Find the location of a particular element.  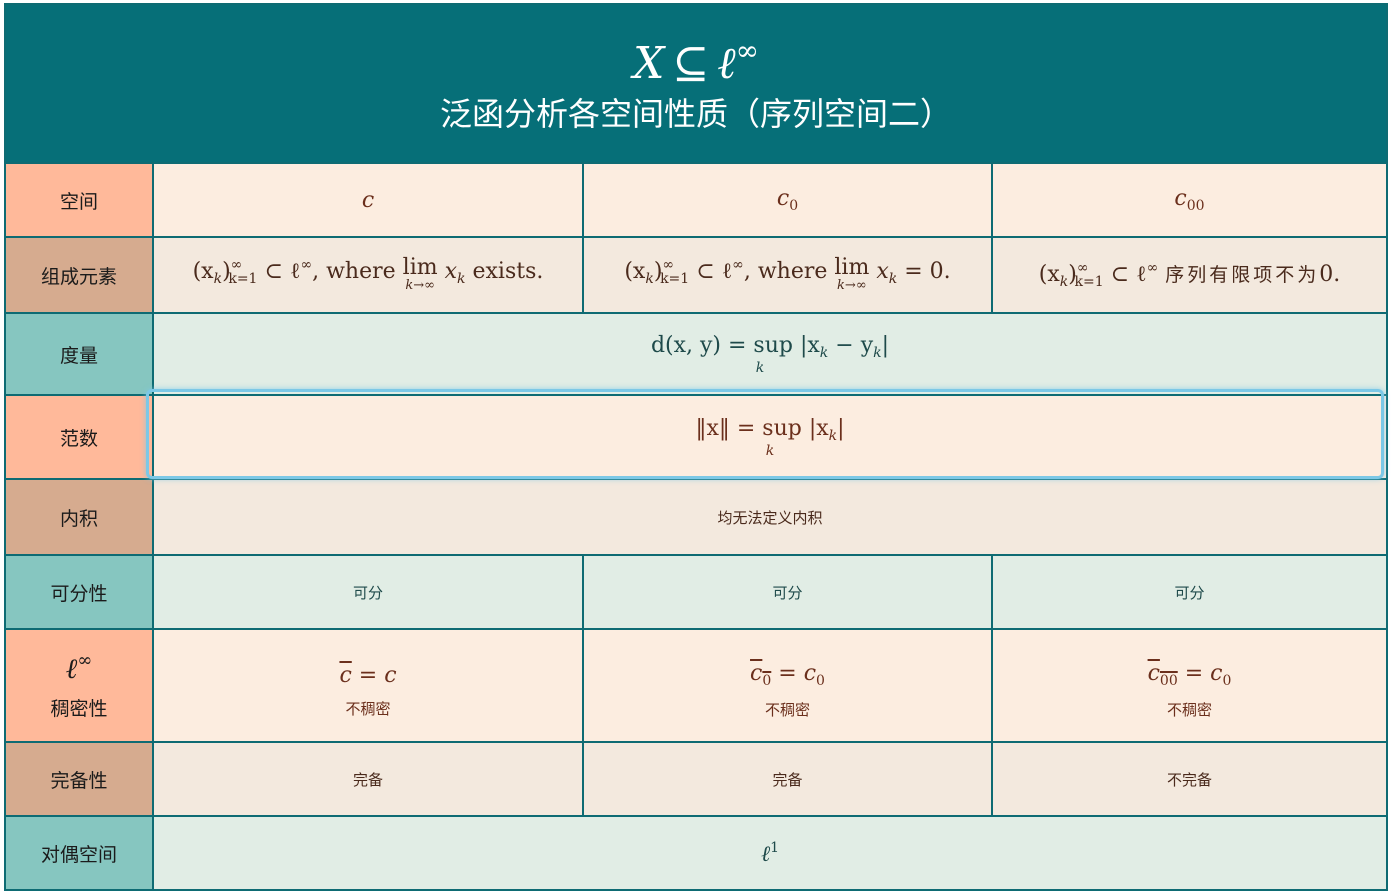

linf-l: ℓ is located at coordinates (71, 668).